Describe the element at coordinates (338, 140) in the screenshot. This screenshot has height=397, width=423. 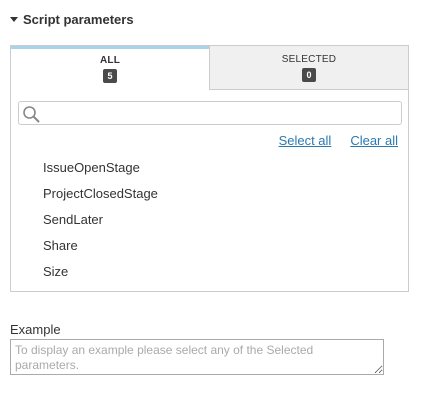
I see `select-links: Select all Clear all` at that location.